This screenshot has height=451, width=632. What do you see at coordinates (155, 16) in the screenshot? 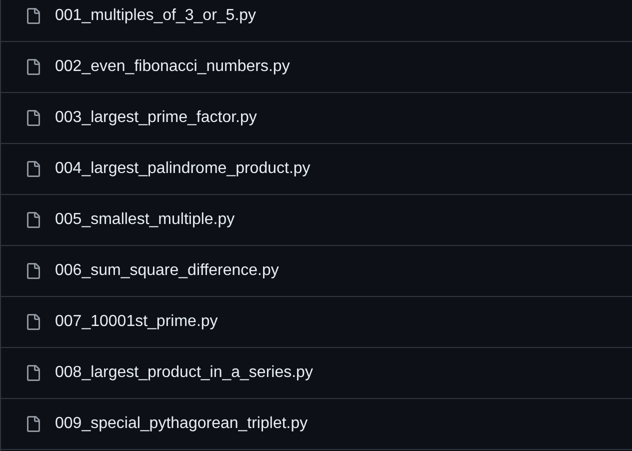
I see `file-link: 001_multiples_of_3_or_5.py` at bounding box center [155, 16].